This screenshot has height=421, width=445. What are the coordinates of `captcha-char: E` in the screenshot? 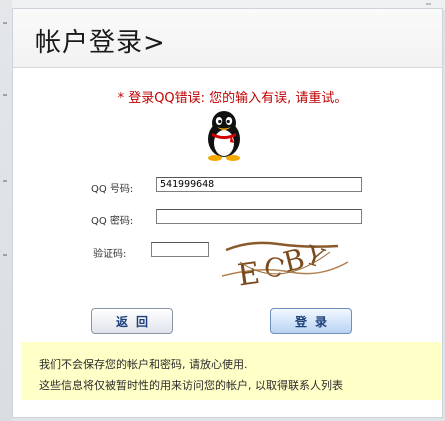 It's located at (248, 275).